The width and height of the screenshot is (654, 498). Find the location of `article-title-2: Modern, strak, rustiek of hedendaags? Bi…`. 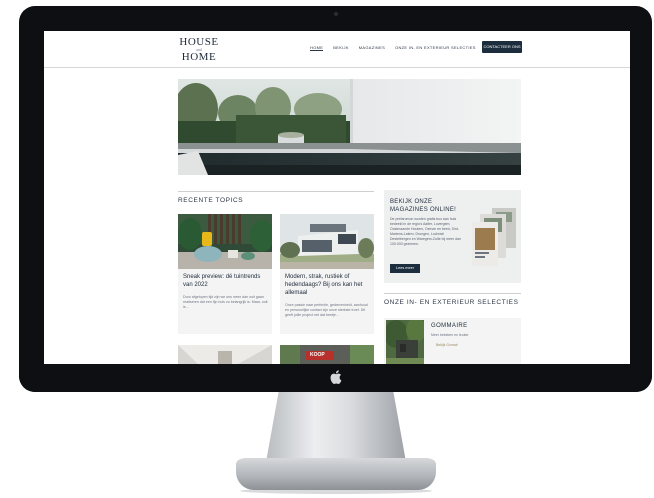

article-title-2: Modern, strak, rustiek of hedendaags? Bi… is located at coordinates (328, 285).